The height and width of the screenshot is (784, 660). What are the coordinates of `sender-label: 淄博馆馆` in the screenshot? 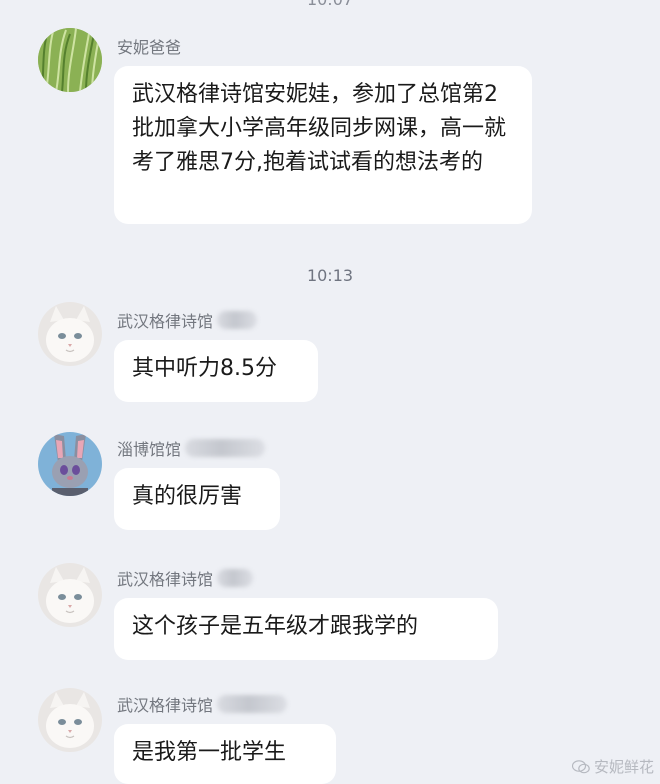 It's located at (149, 449).